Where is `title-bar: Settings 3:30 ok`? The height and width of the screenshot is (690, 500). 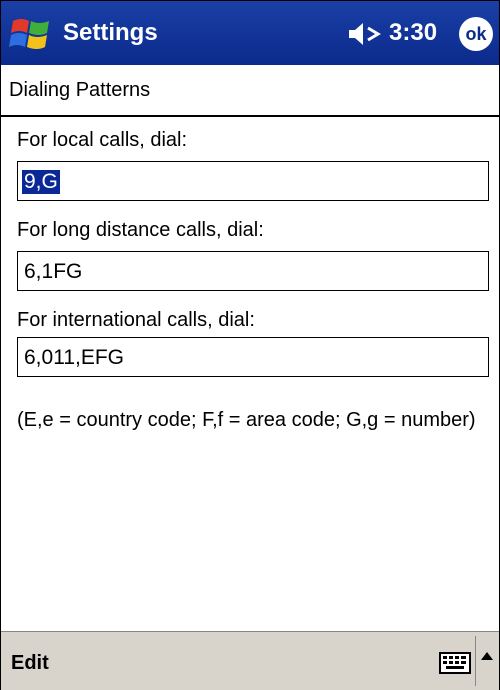
title-bar: Settings 3:30 ok is located at coordinates (250, 33).